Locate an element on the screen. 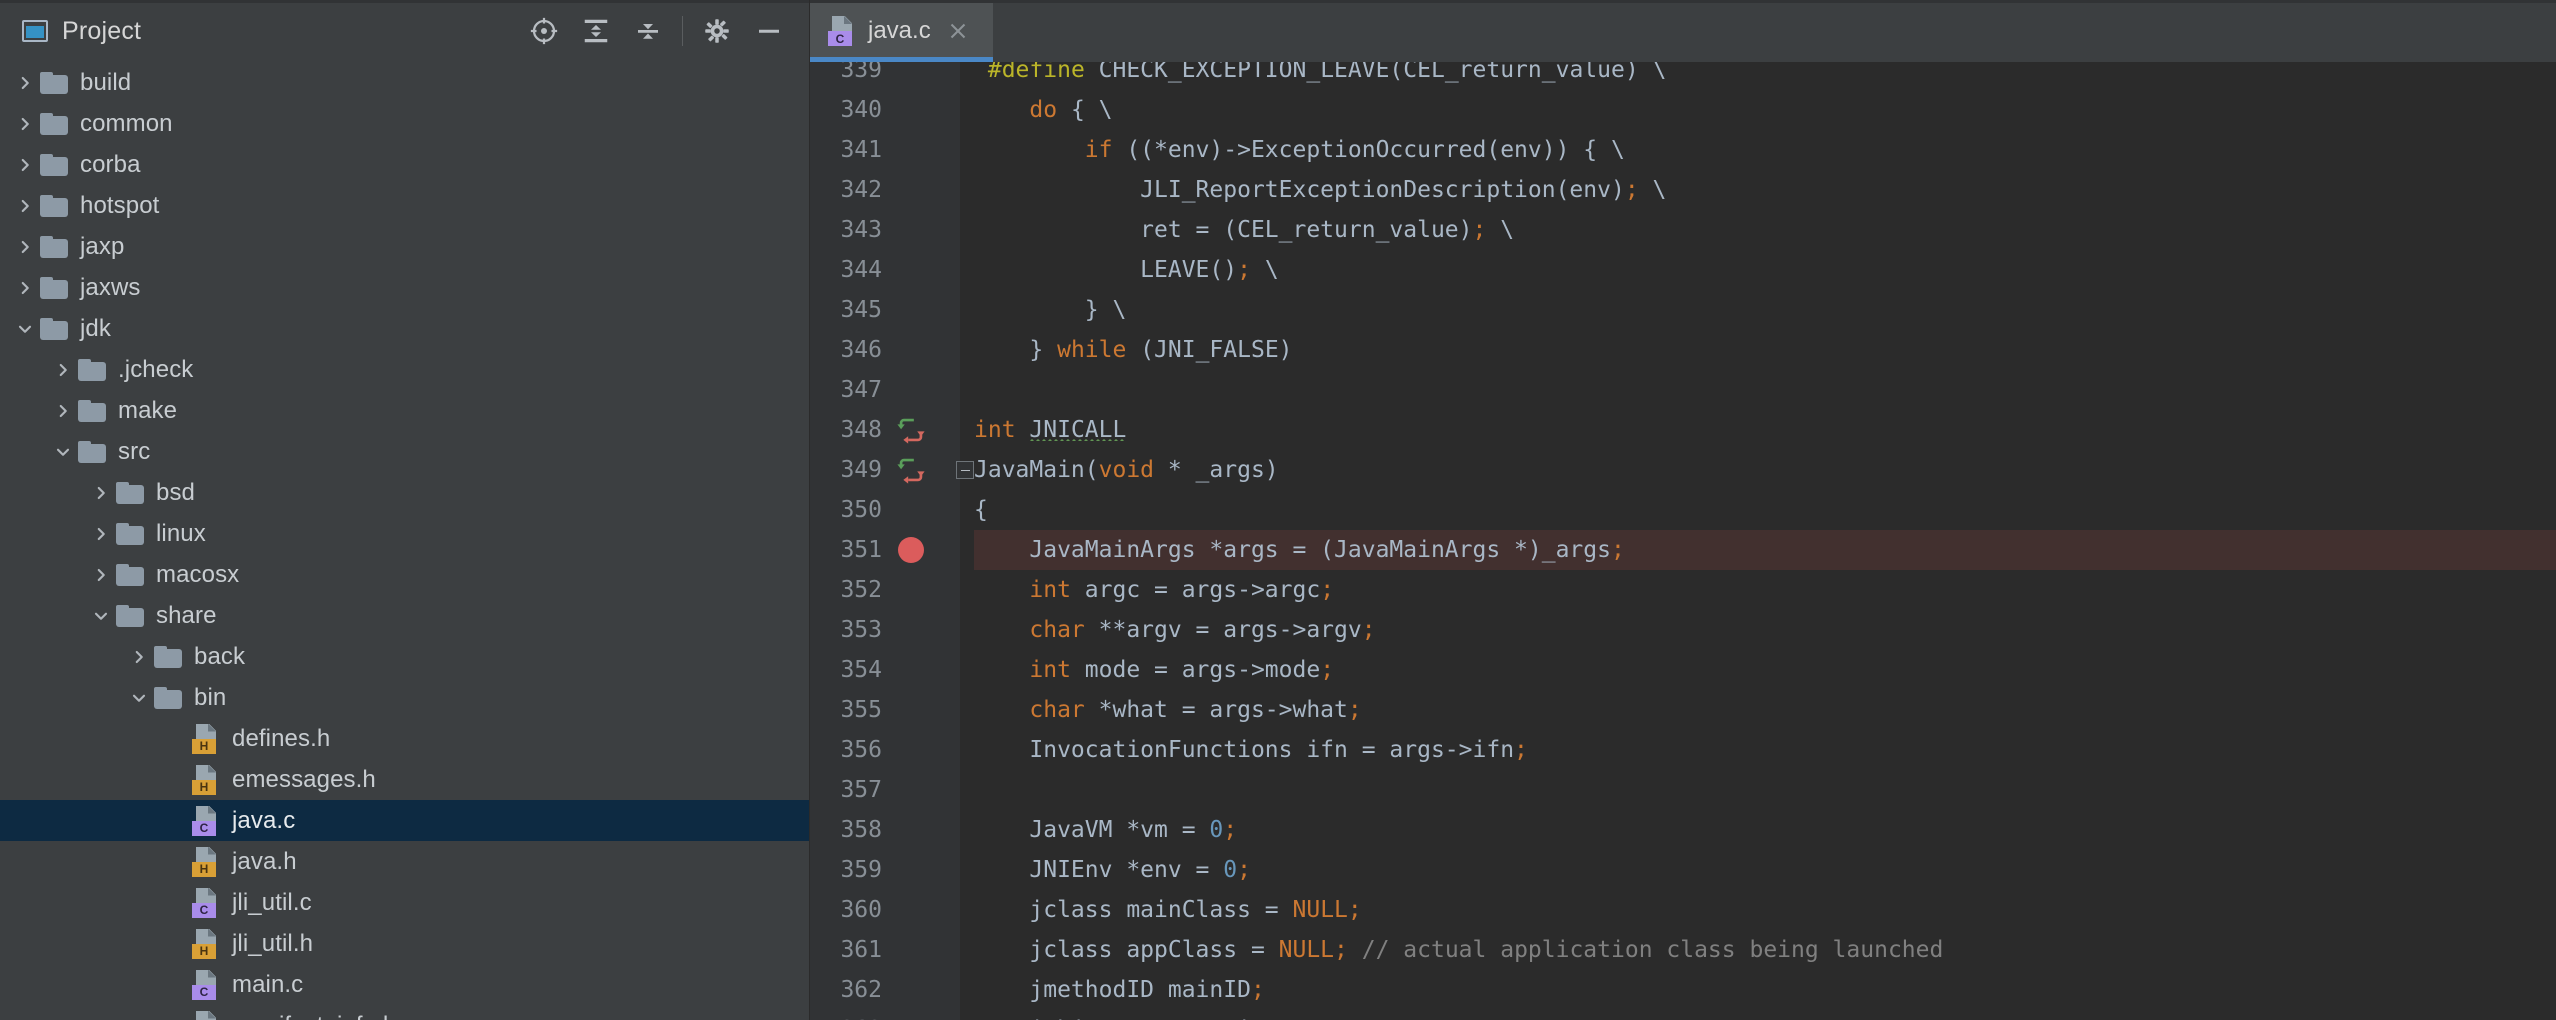 The image size is (2556, 1020). gutter-line: 344 is located at coordinates (885, 270).